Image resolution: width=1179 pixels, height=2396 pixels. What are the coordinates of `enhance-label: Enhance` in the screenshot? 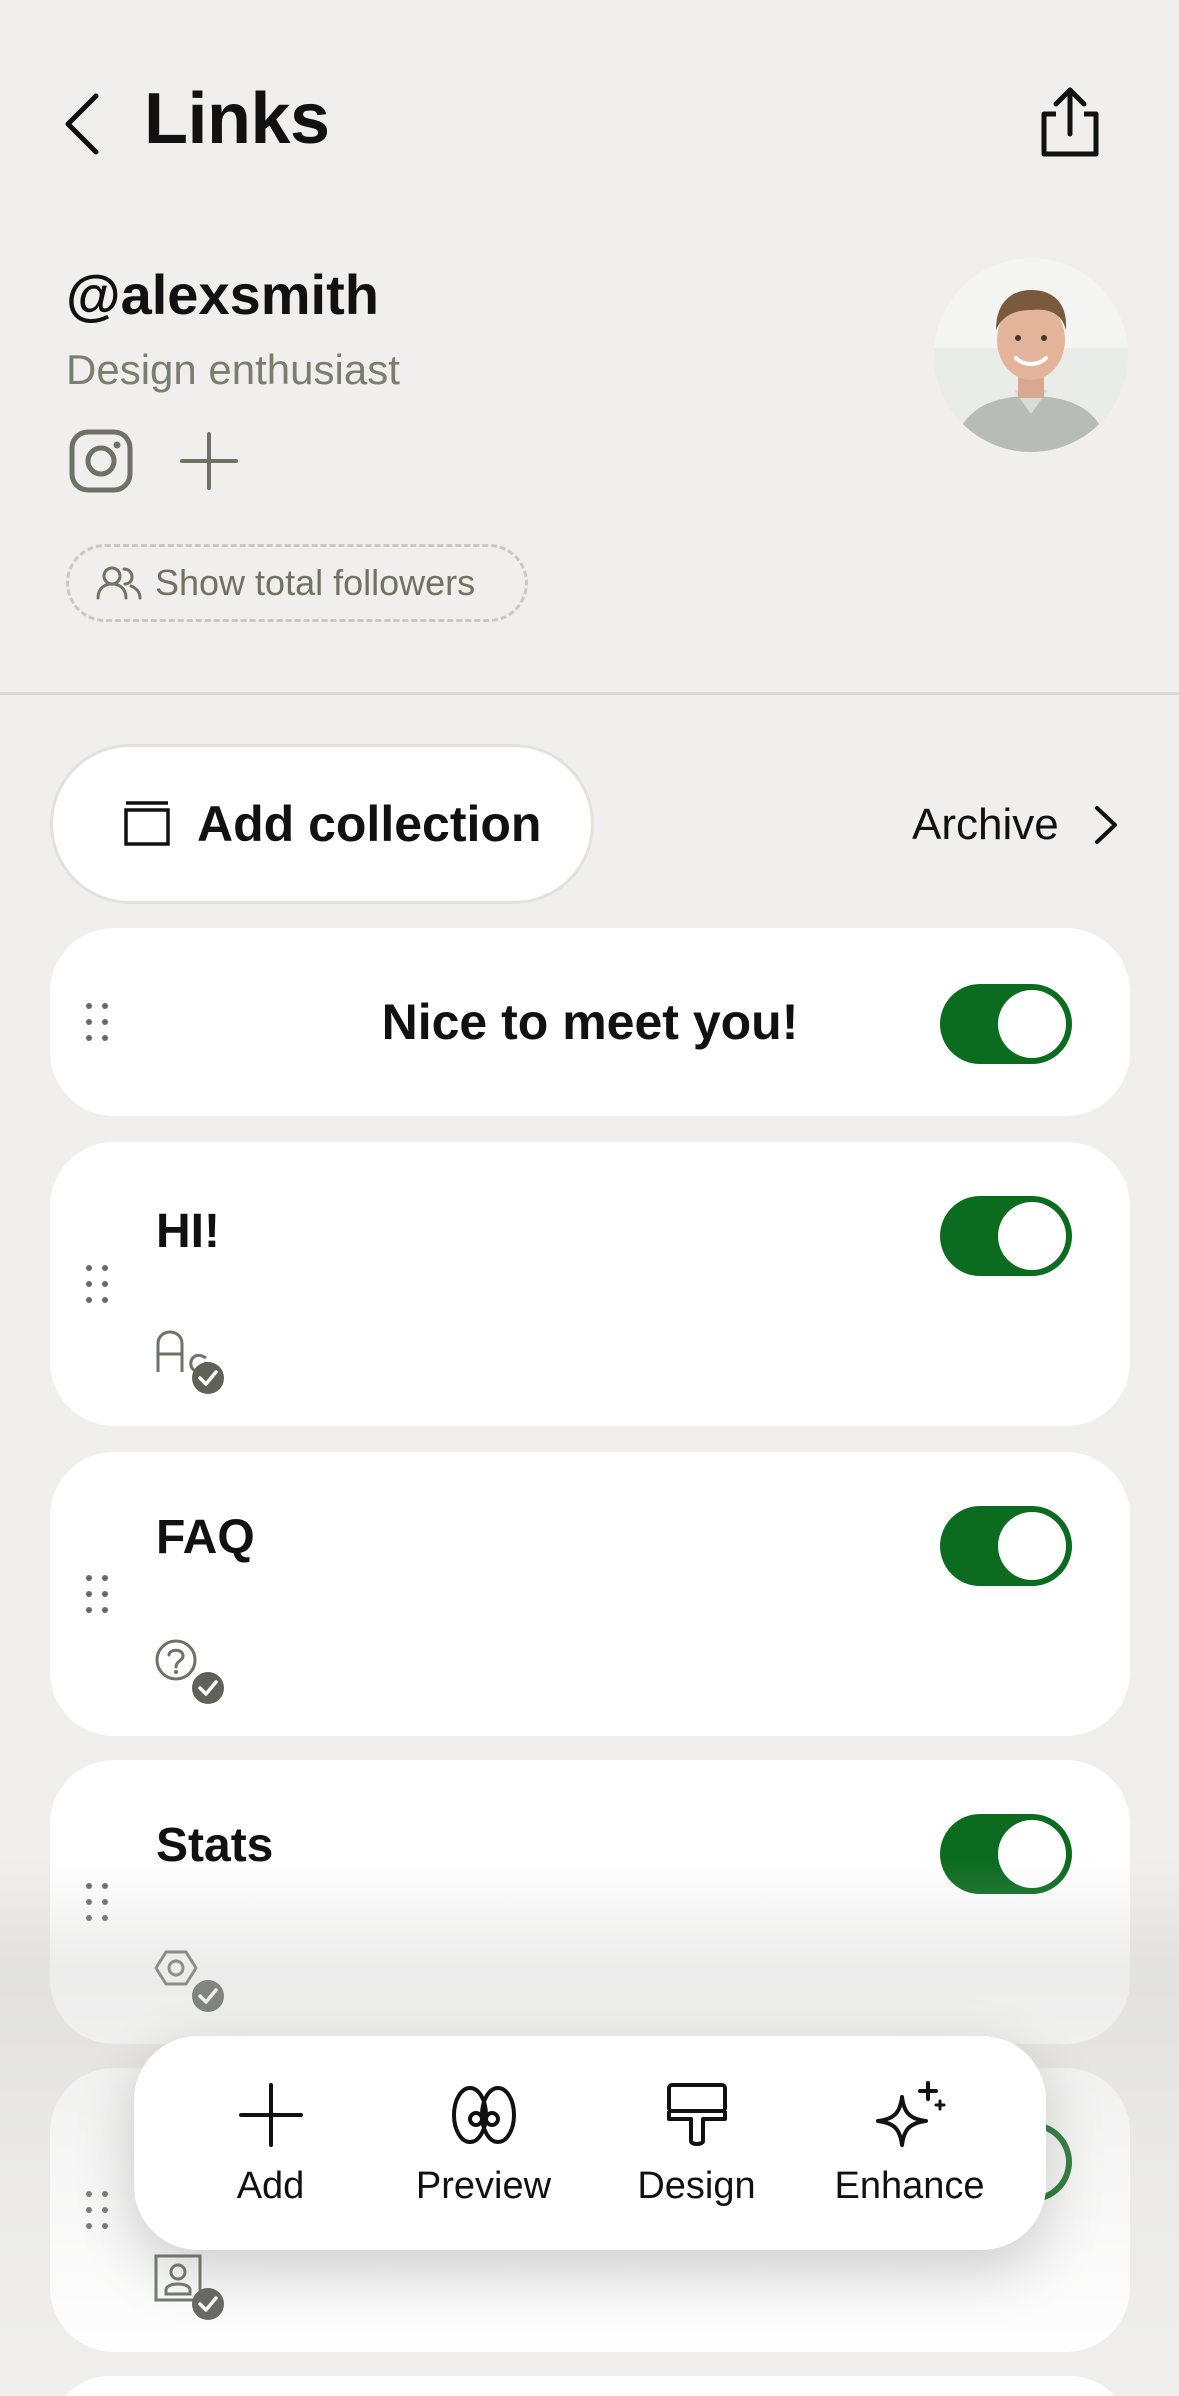 It's located at (909, 2185).